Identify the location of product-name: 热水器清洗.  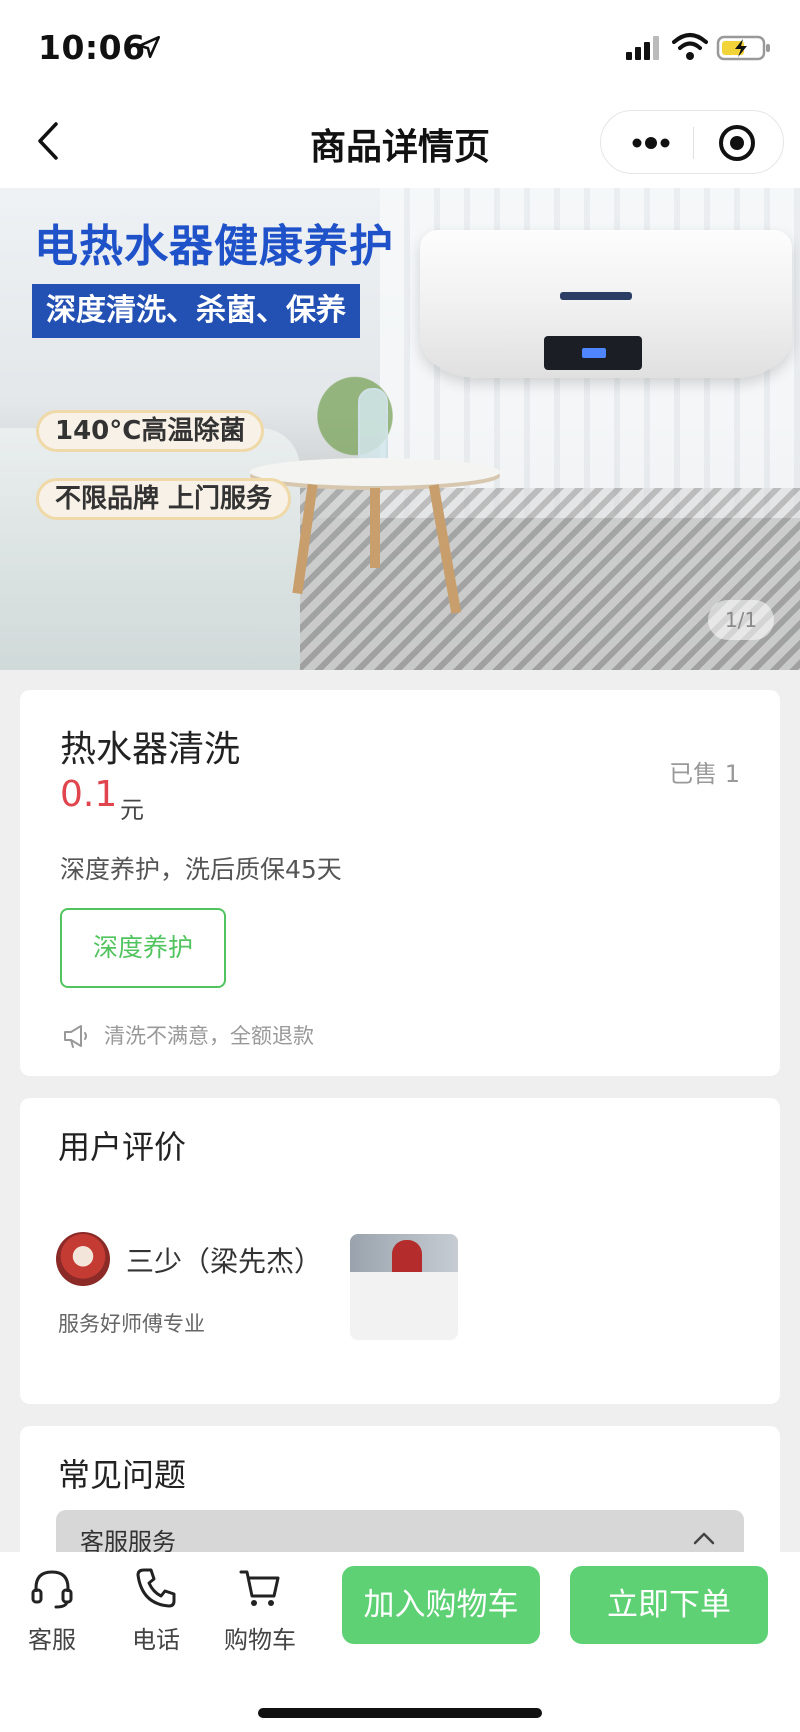
(150, 749).